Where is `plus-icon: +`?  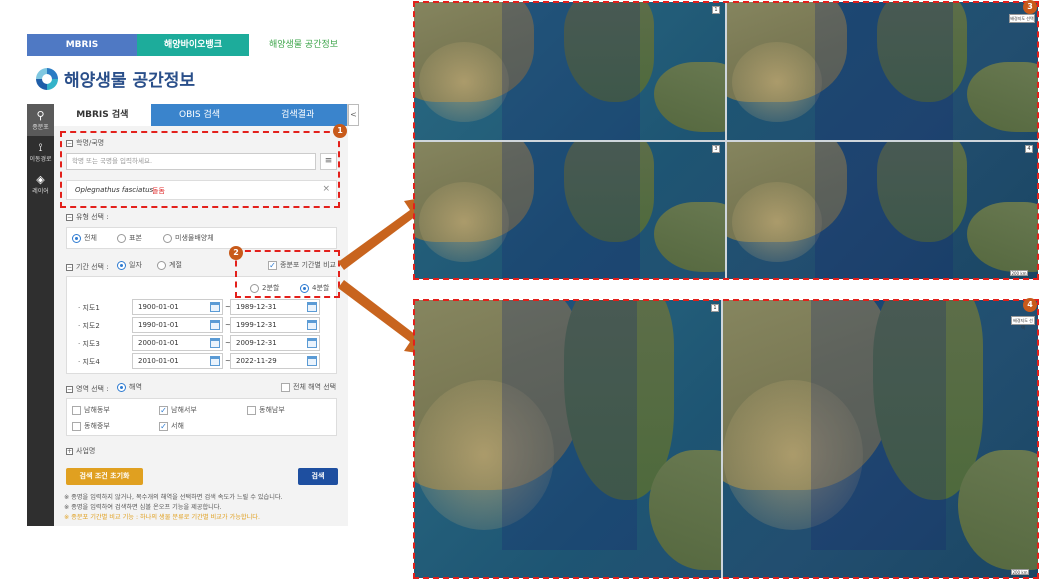 plus-icon: + is located at coordinates (69, 451).